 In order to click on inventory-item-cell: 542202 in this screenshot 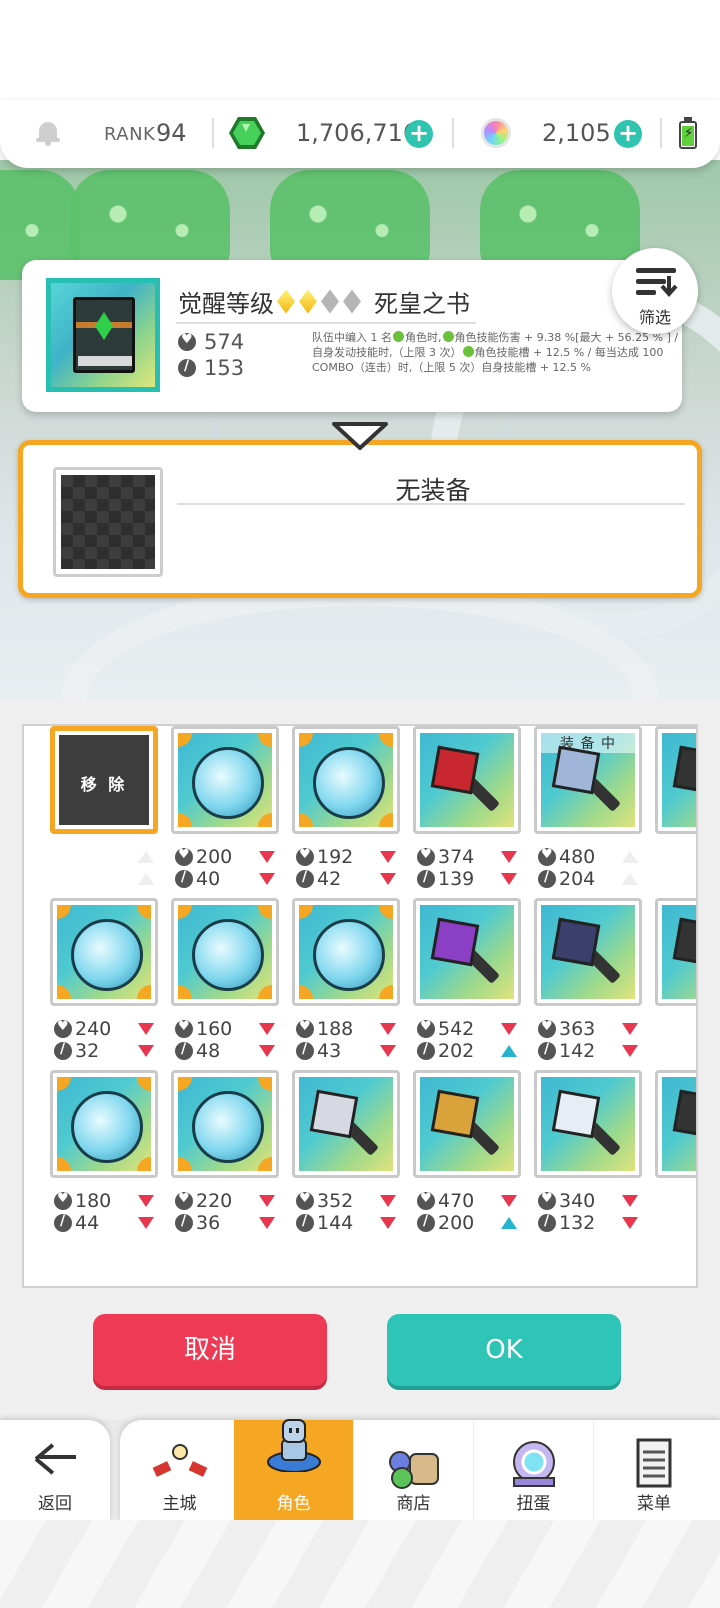, I will do `click(465, 980)`.